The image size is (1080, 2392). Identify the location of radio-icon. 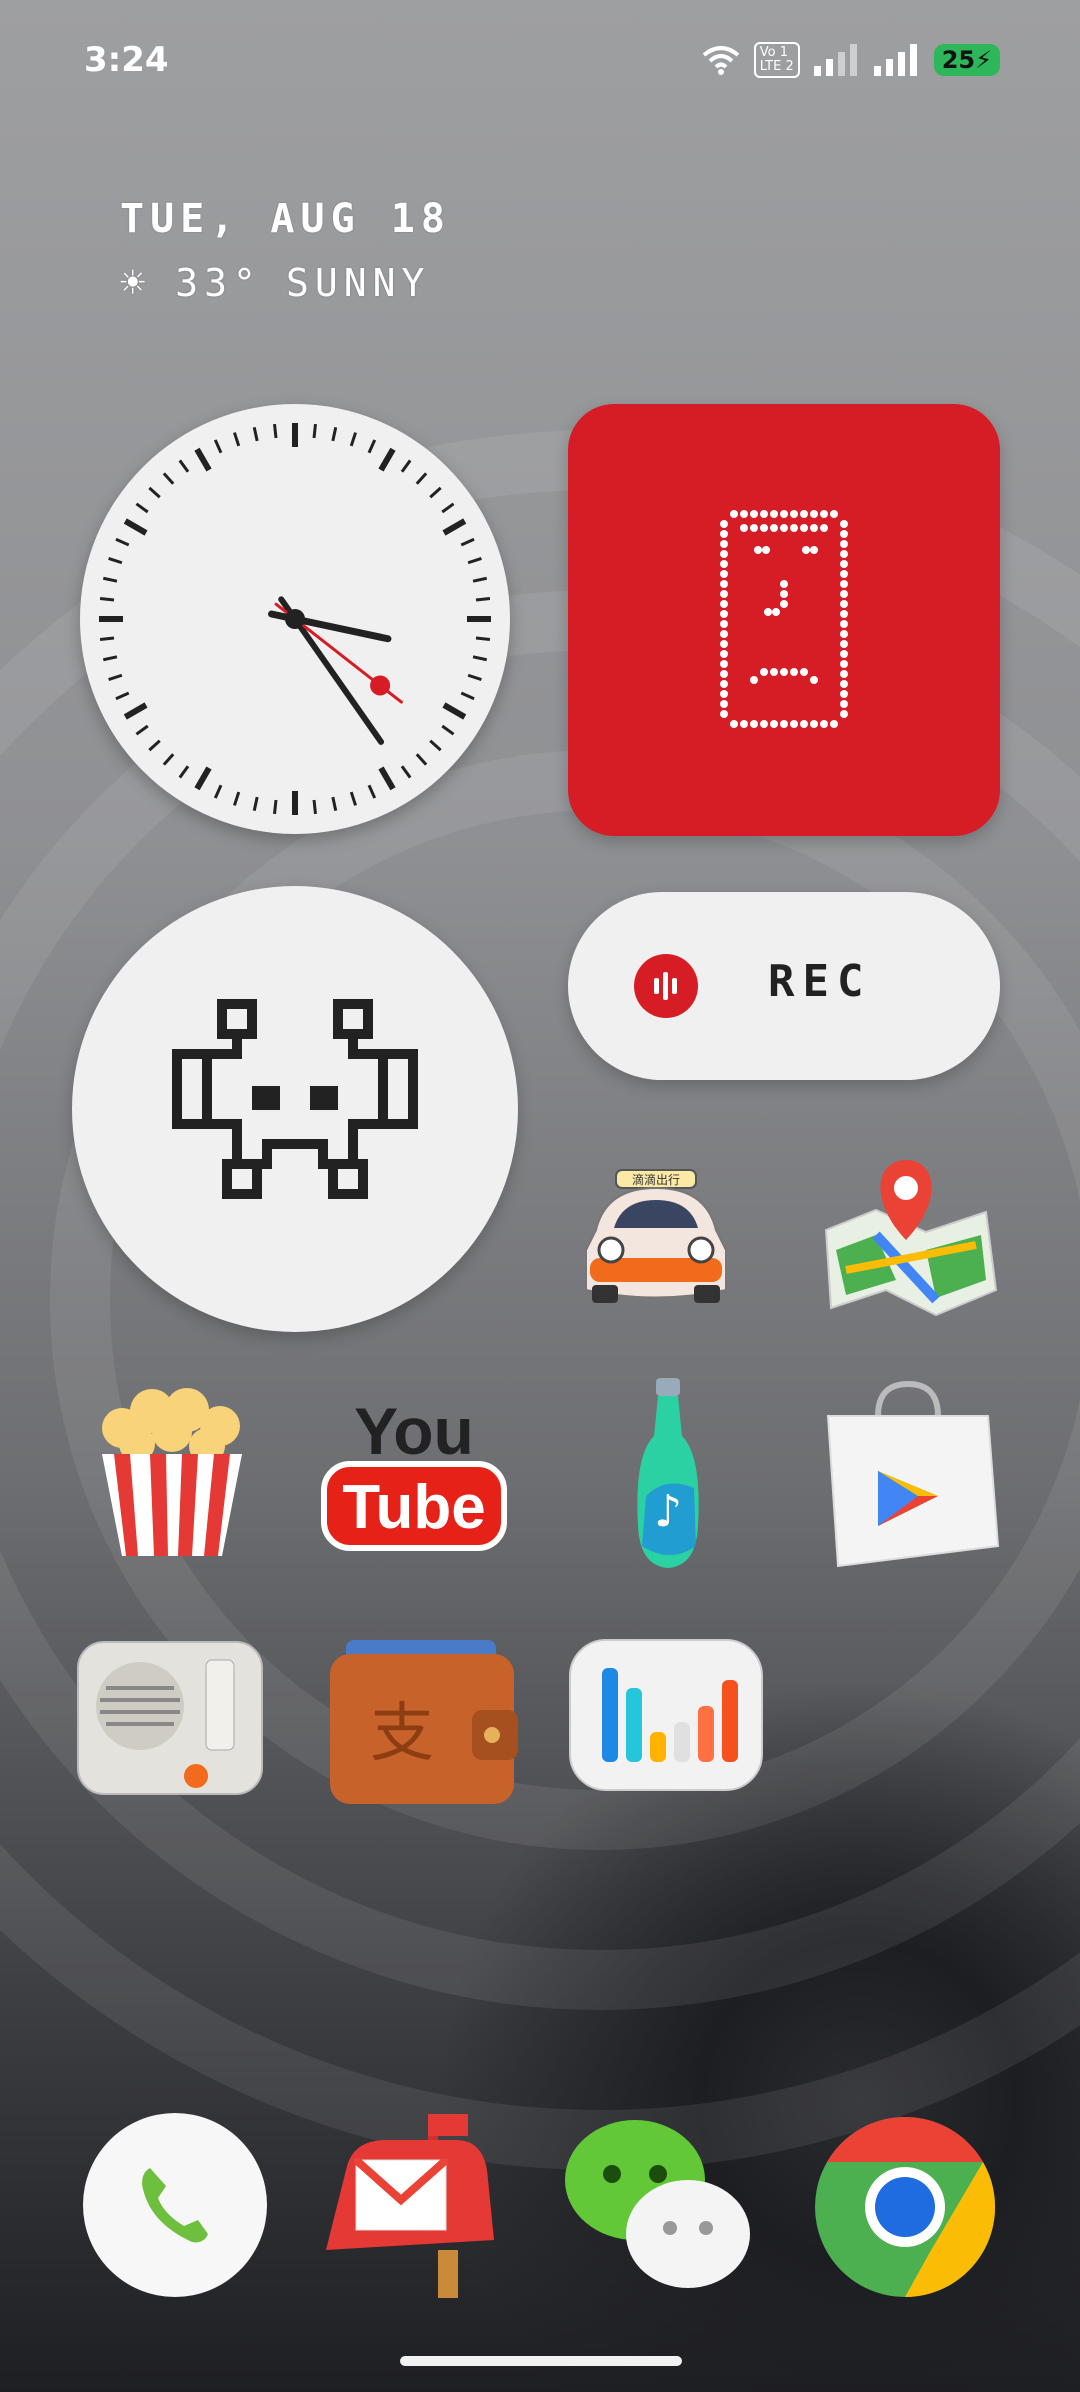
(170, 1718).